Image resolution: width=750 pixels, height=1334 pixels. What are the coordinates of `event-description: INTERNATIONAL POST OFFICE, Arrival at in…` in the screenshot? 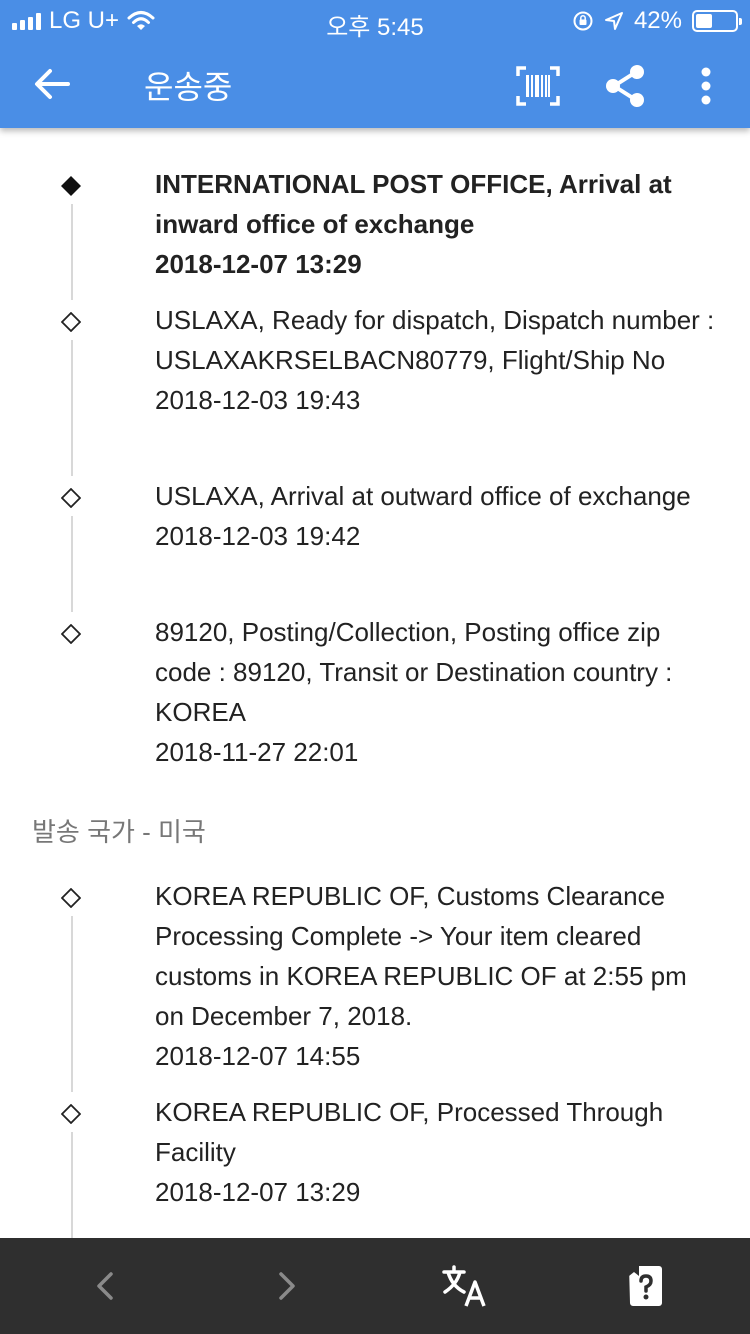 It's located at (413, 204).